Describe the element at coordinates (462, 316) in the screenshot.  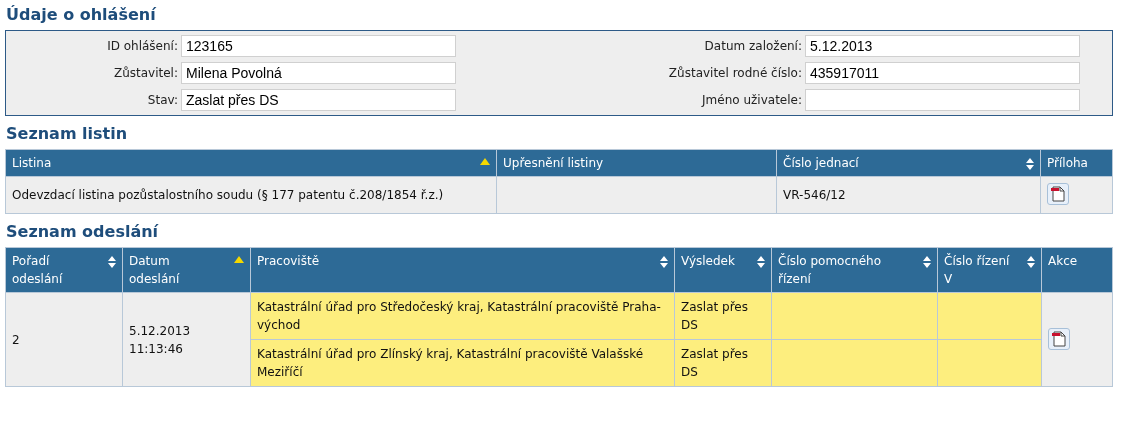
I see `table-cell: Katastrální úřad pro Středočeský kraj, Katastrální pracoviště Praha-východ` at that location.